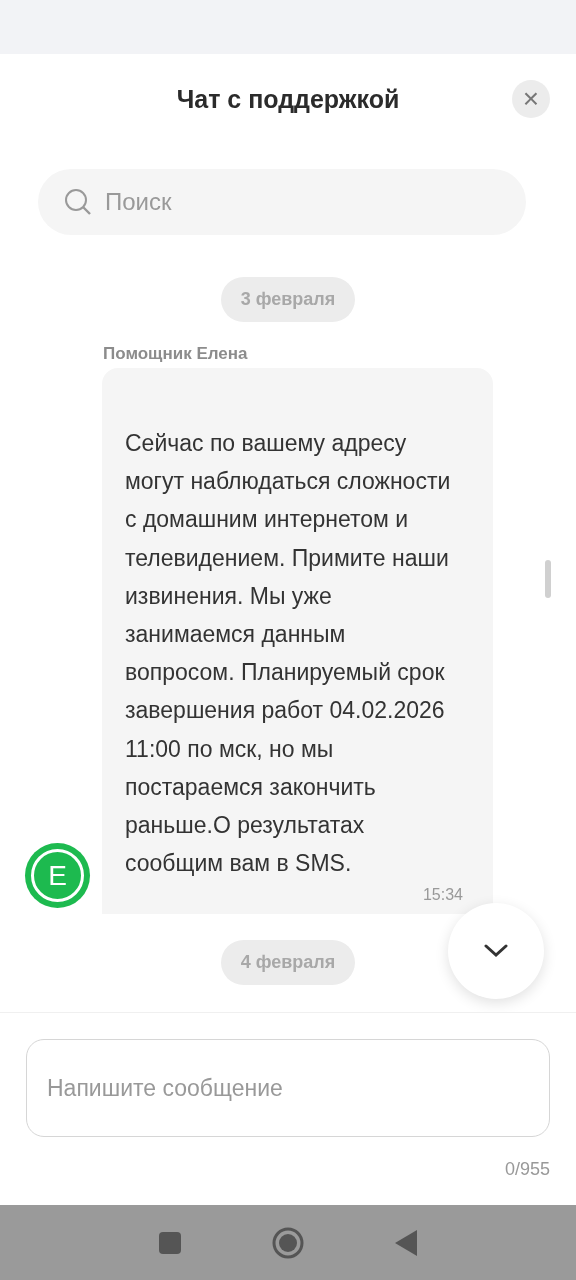 This screenshot has width=576, height=1280. I want to click on message-time: 15:34, so click(442, 895).